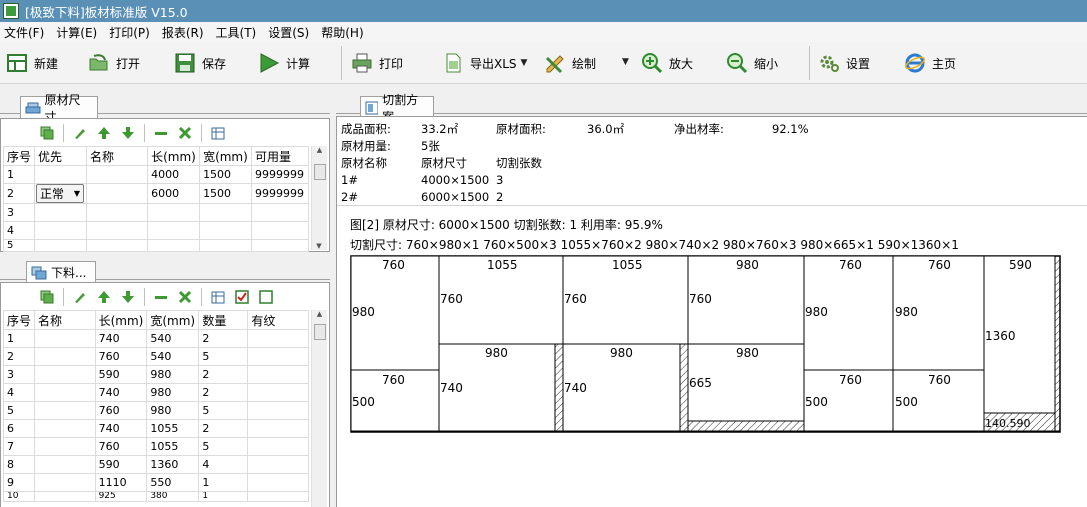  I want to click on print-button: 打印, so click(377, 63).